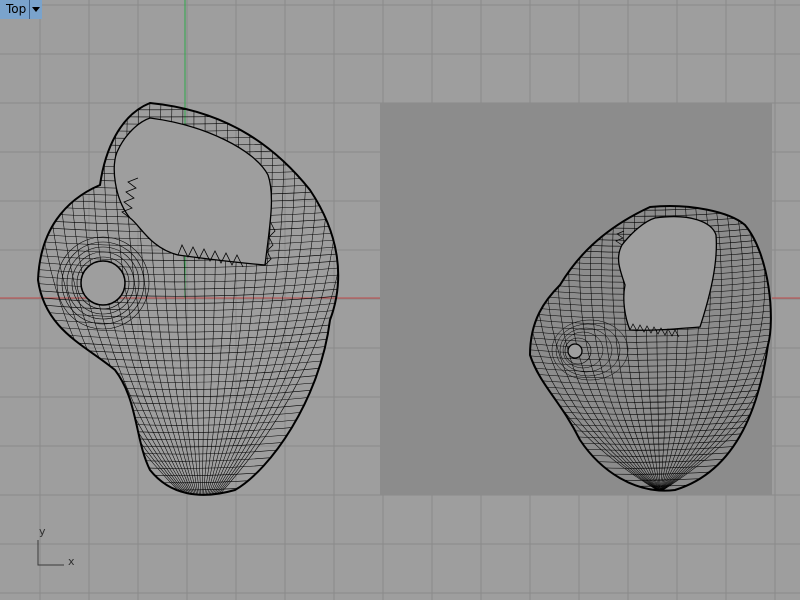 This screenshot has width=800, height=600. Describe the element at coordinates (71, 561) in the screenshot. I see `axis-x-label: x` at that location.